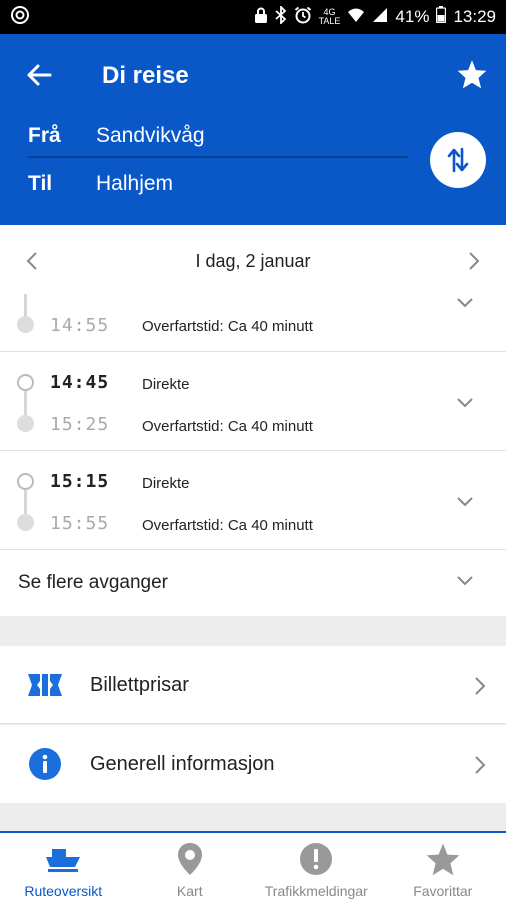 The height and width of the screenshot is (900, 506). Describe the element at coordinates (44, 135) in the screenshot. I see `from-label: Frå` at that location.